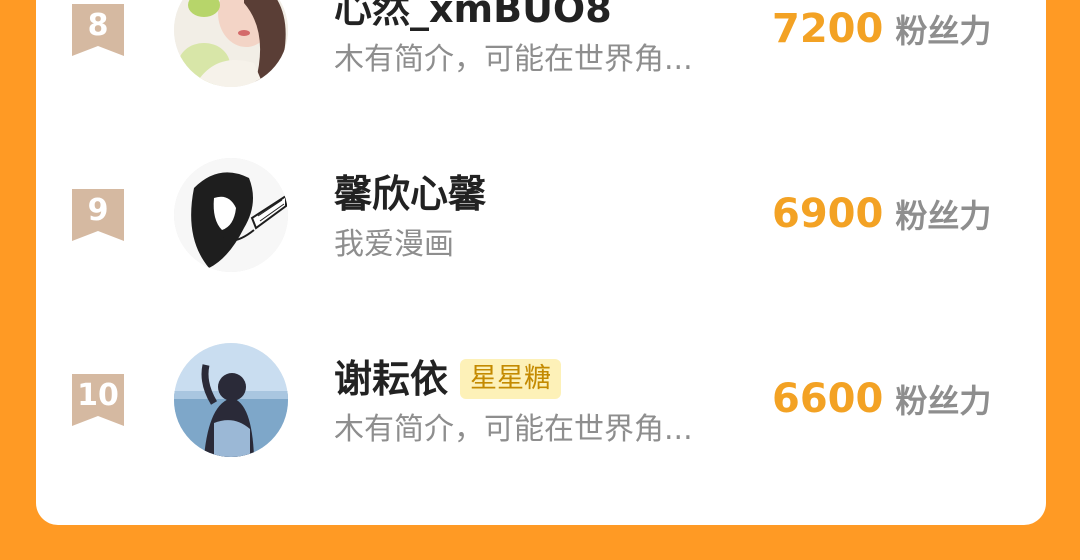 This screenshot has width=1080, height=560. I want to click on score-value: 7200, so click(828, 29).